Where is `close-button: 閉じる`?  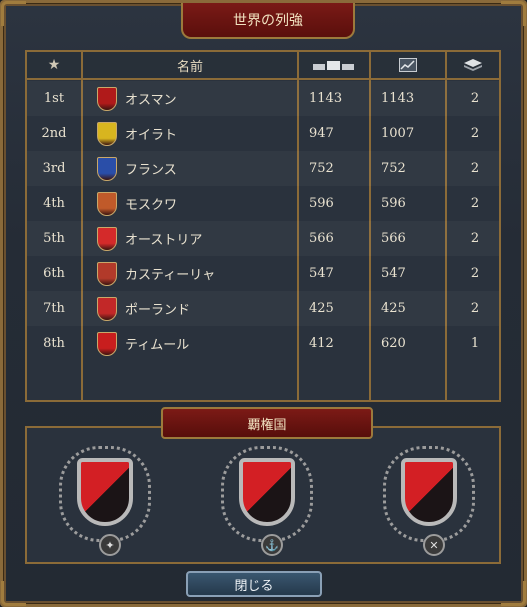 close-button: 閉じる is located at coordinates (254, 584).